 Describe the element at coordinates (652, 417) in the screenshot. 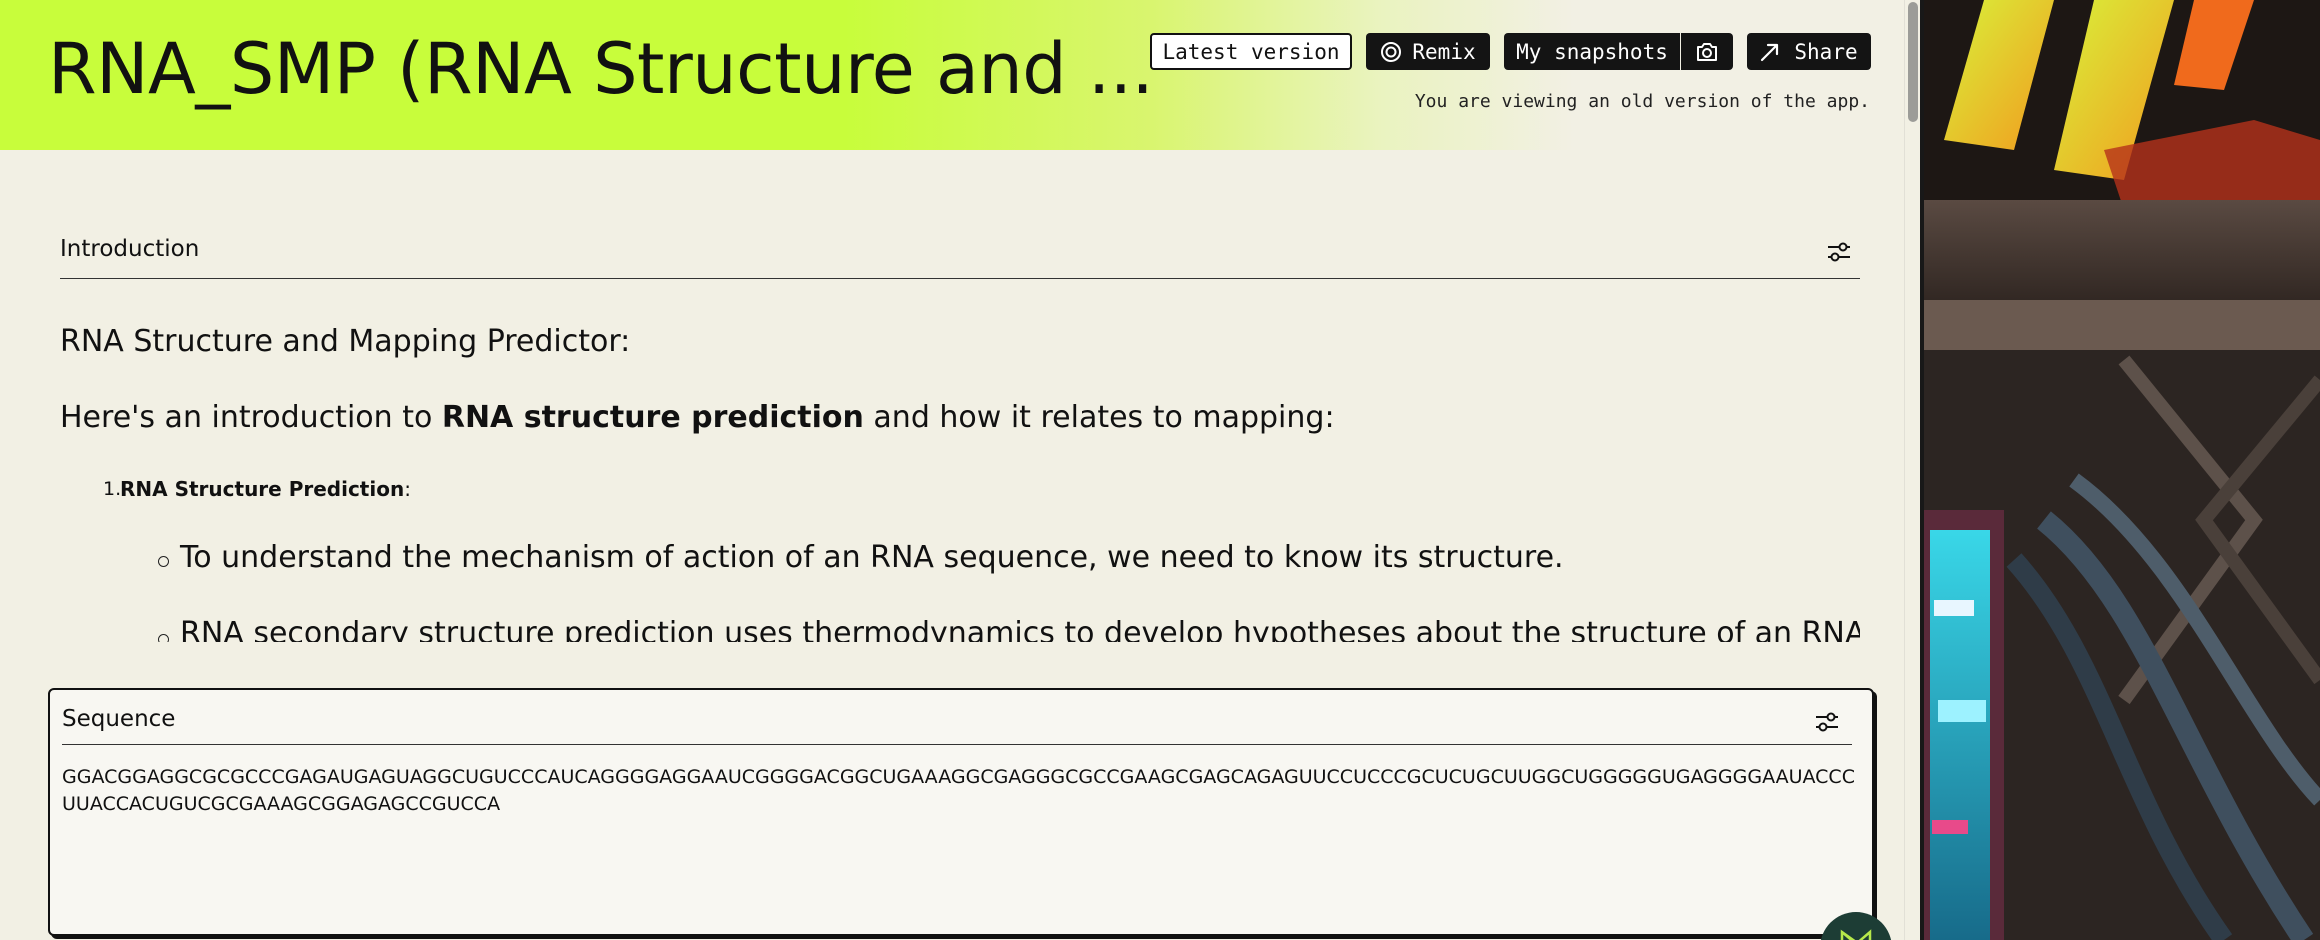

I see `intro-line-bold: RNA structure prediction` at that location.